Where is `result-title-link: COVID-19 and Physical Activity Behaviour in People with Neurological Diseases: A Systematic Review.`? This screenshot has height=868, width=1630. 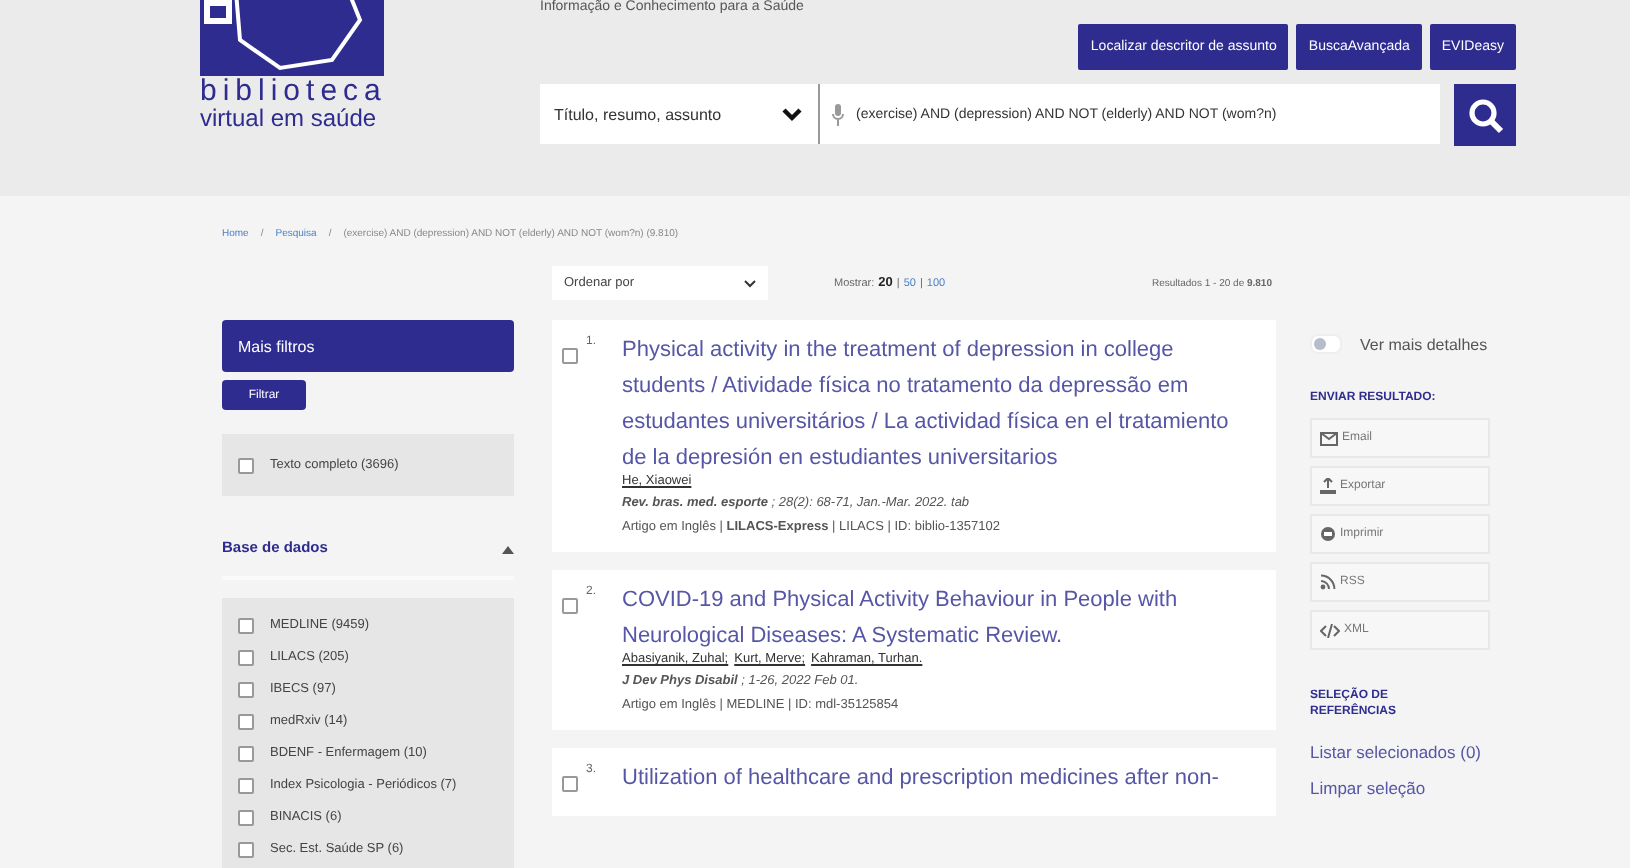
result-title-link: COVID-19 and Physical Activity Behaviour in People with Neurological Diseases: A Systematic Review. is located at coordinates (939, 618).